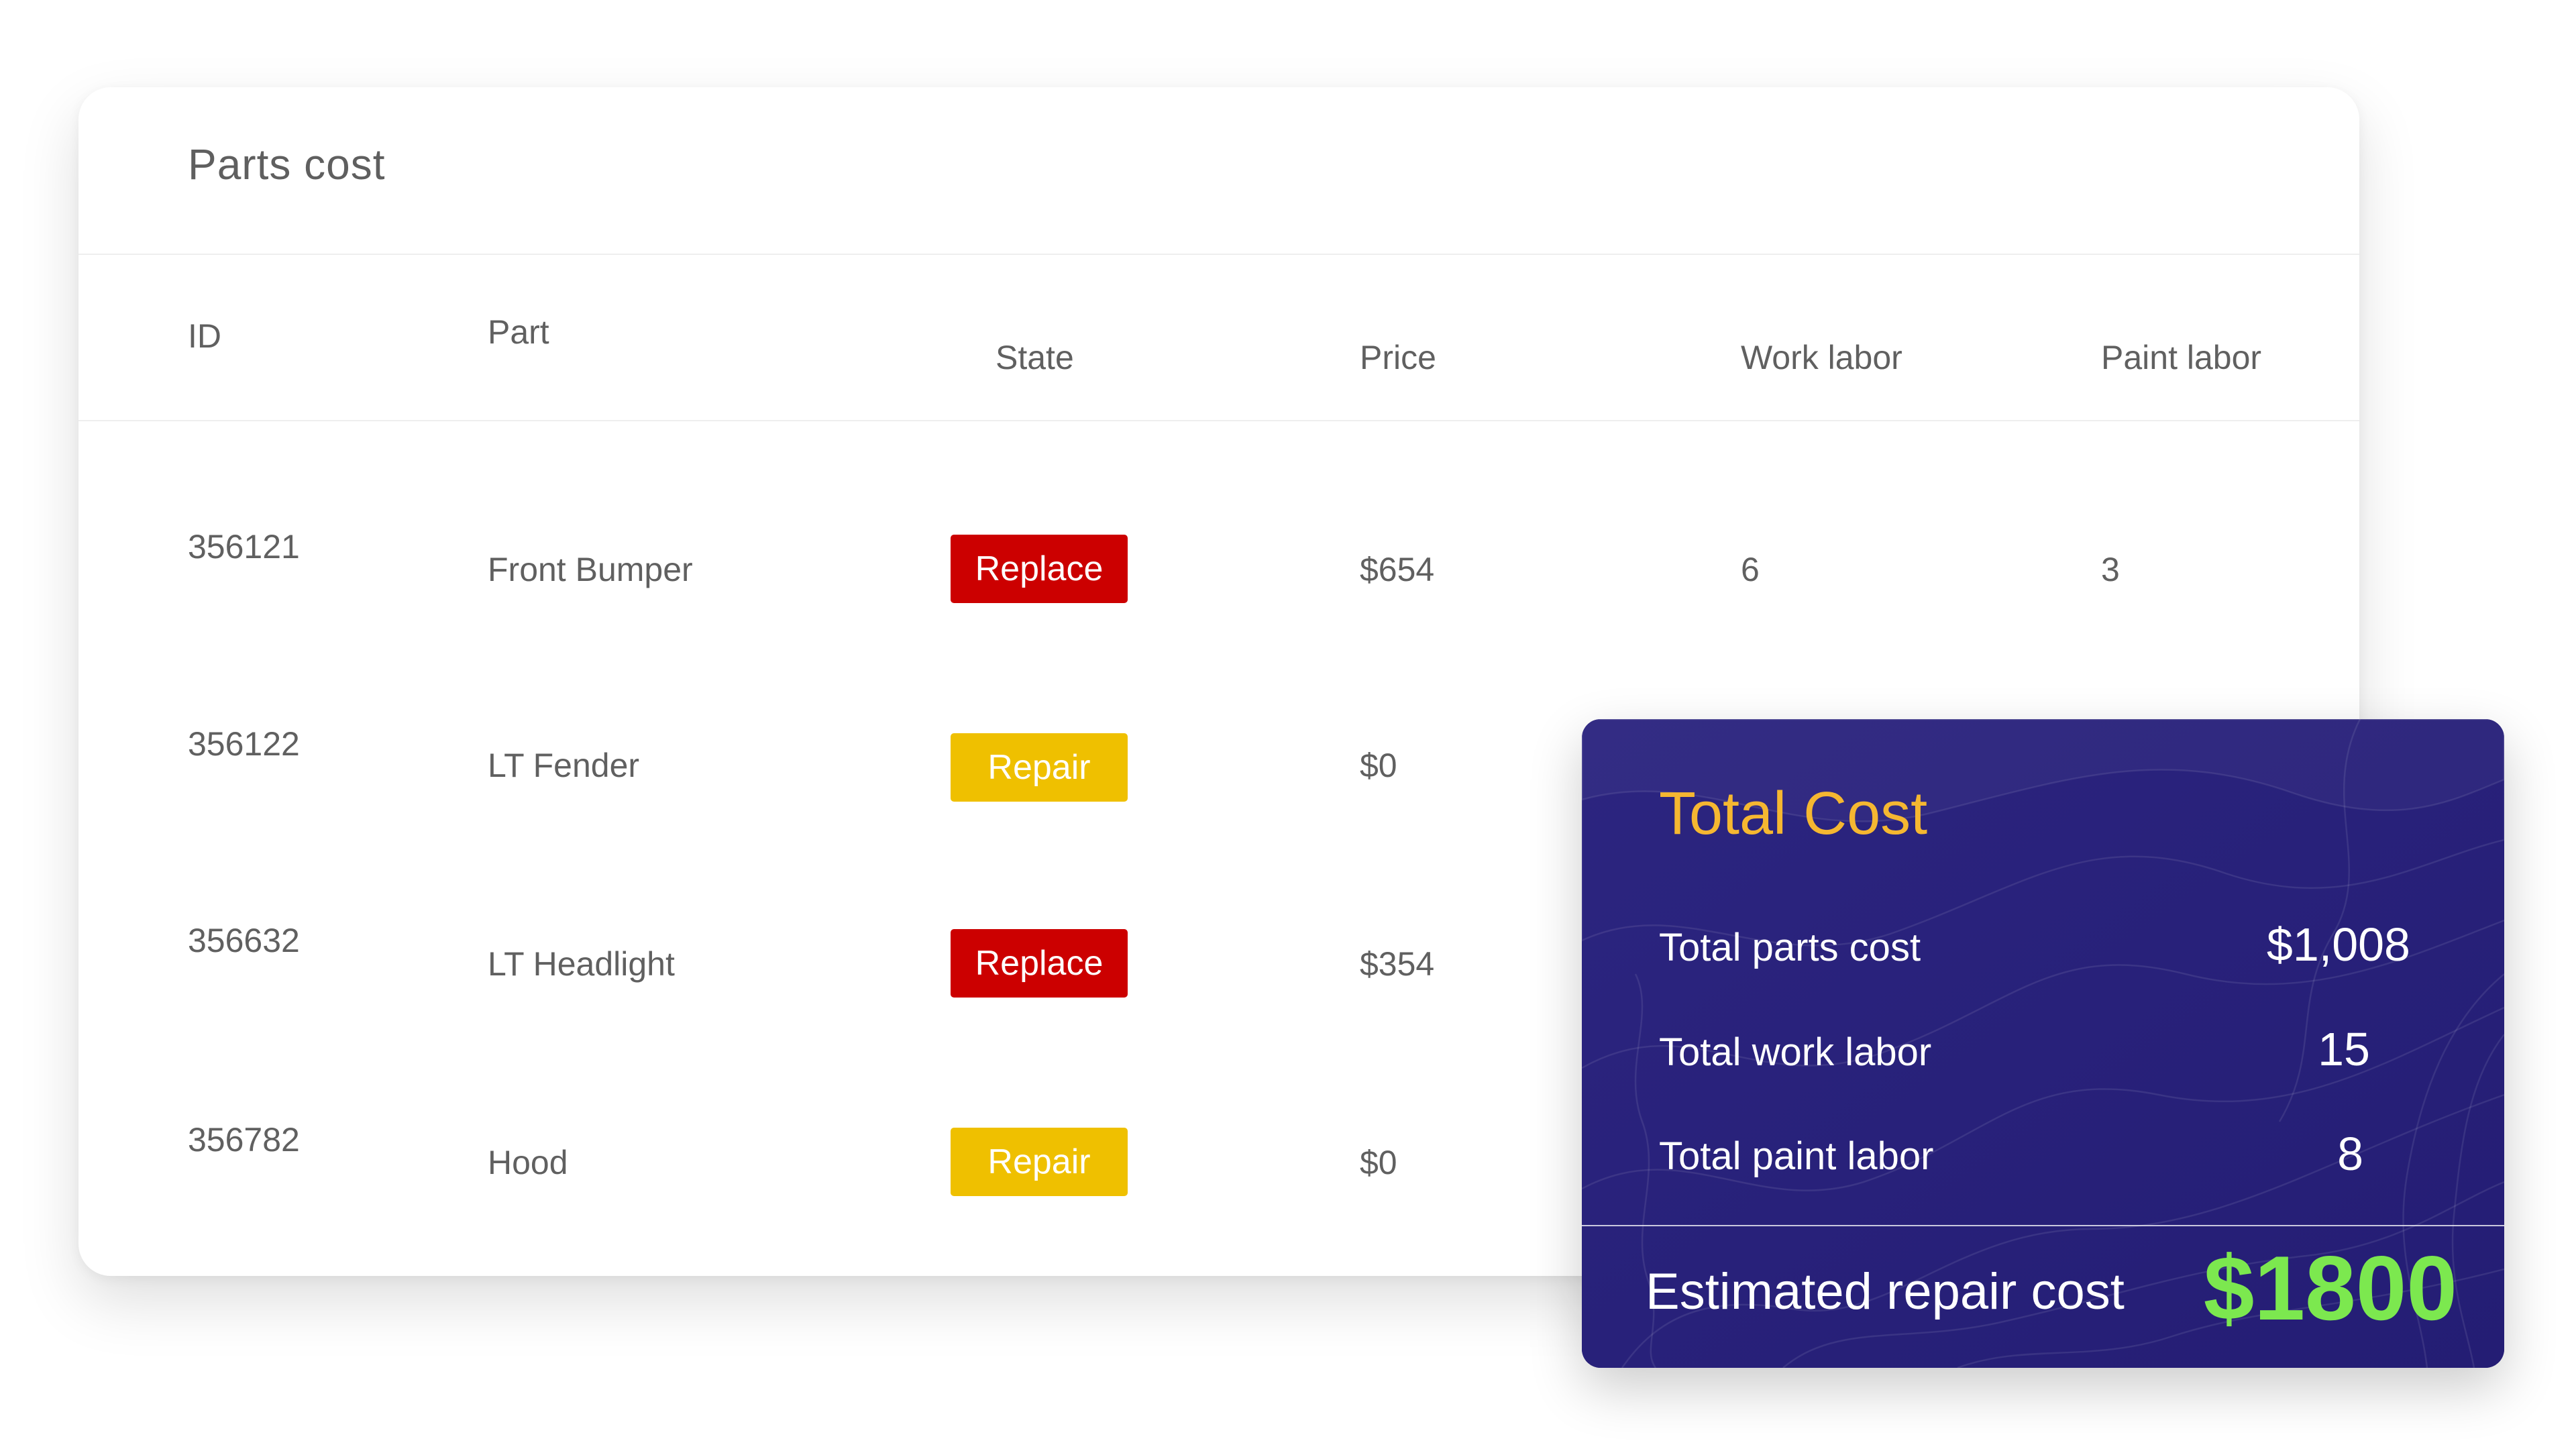 Image resolution: width=2576 pixels, height=1449 pixels. I want to click on total-parts-cost-value: $1,008, so click(2338, 944).